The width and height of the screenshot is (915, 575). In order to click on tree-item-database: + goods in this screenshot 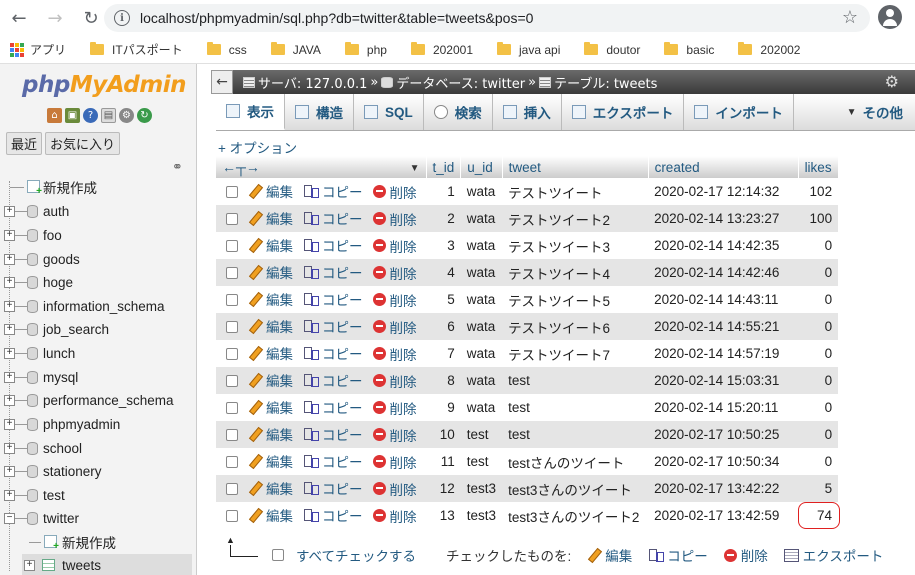, I will do `click(98, 259)`.